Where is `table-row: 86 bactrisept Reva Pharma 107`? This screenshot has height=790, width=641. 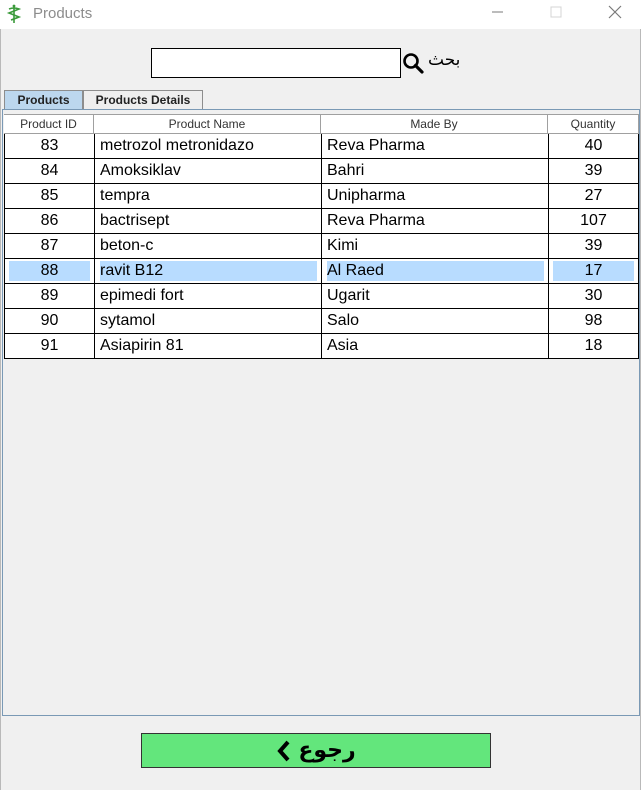
table-row: 86 bactrisept Reva Pharma 107 is located at coordinates (321, 221).